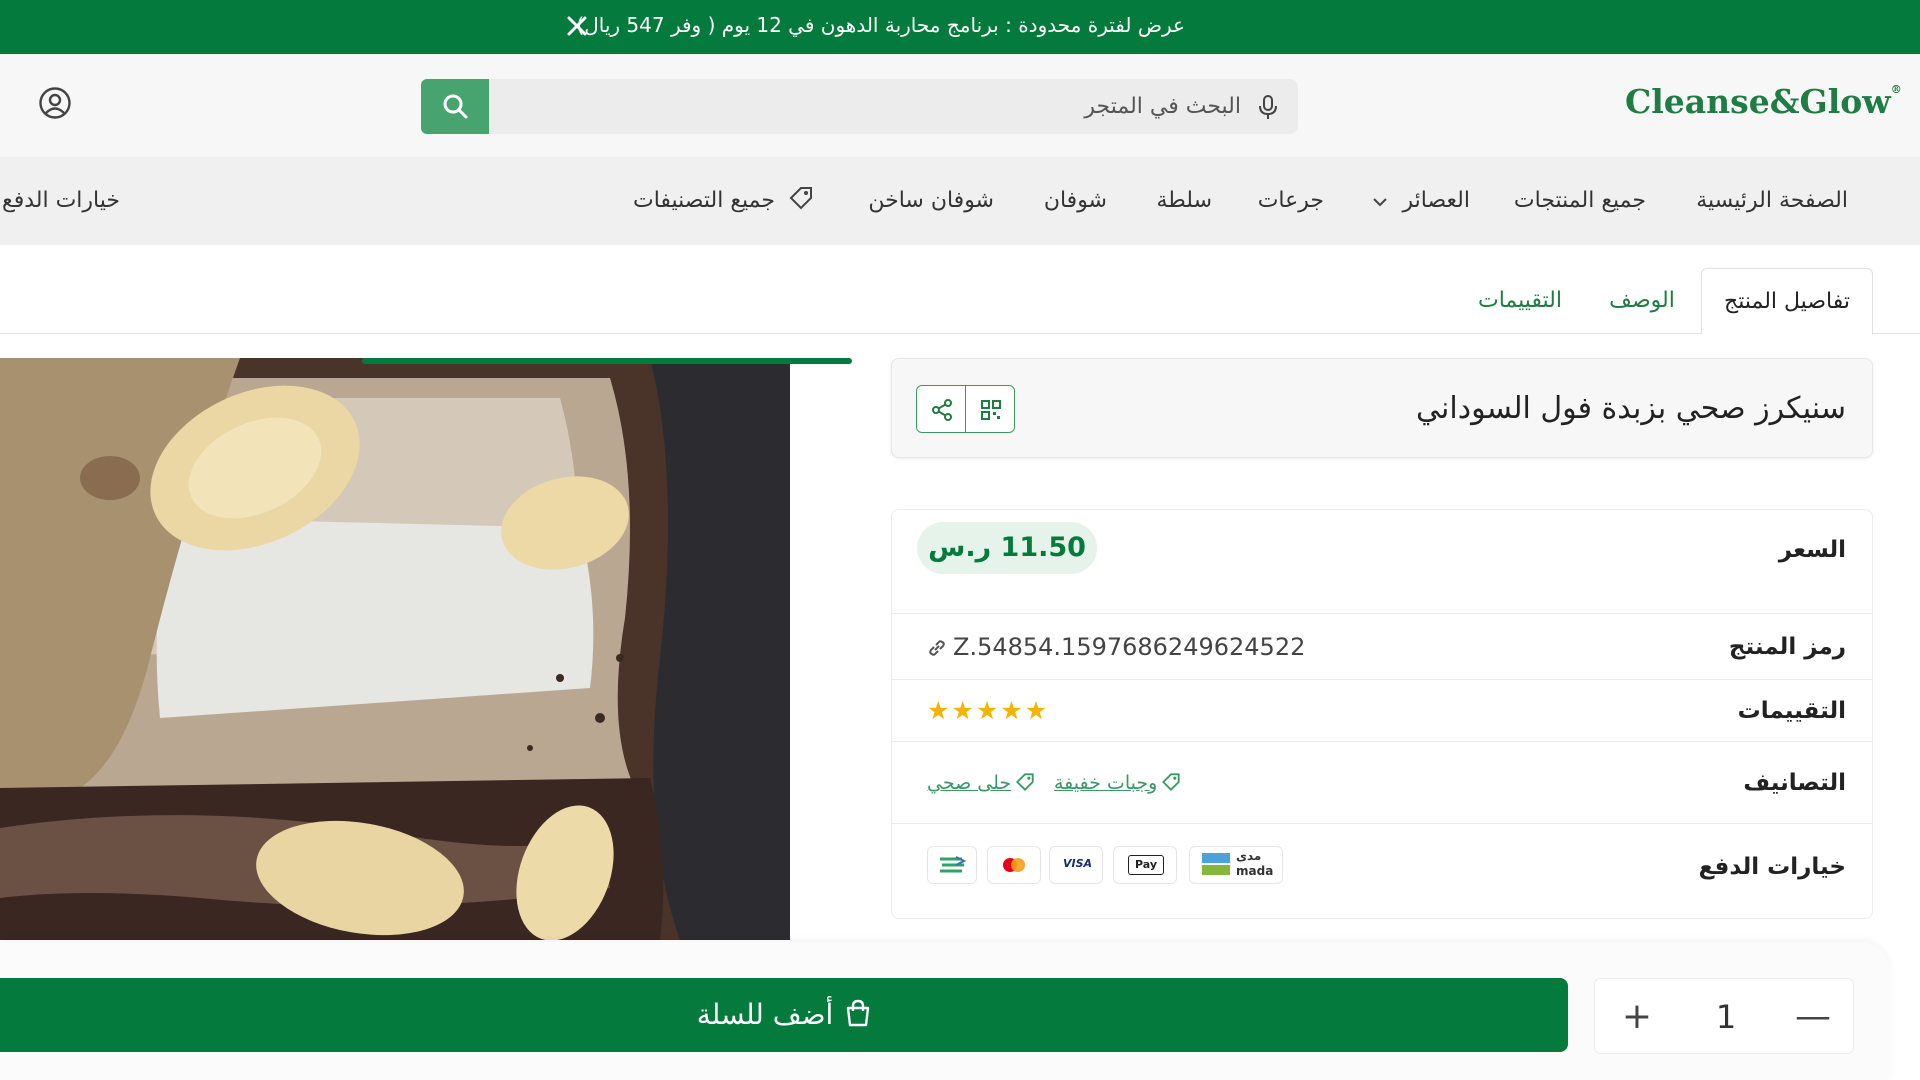 This screenshot has height=1080, width=1920. What do you see at coordinates (55, 103) in the screenshot?
I see `user-icon` at bounding box center [55, 103].